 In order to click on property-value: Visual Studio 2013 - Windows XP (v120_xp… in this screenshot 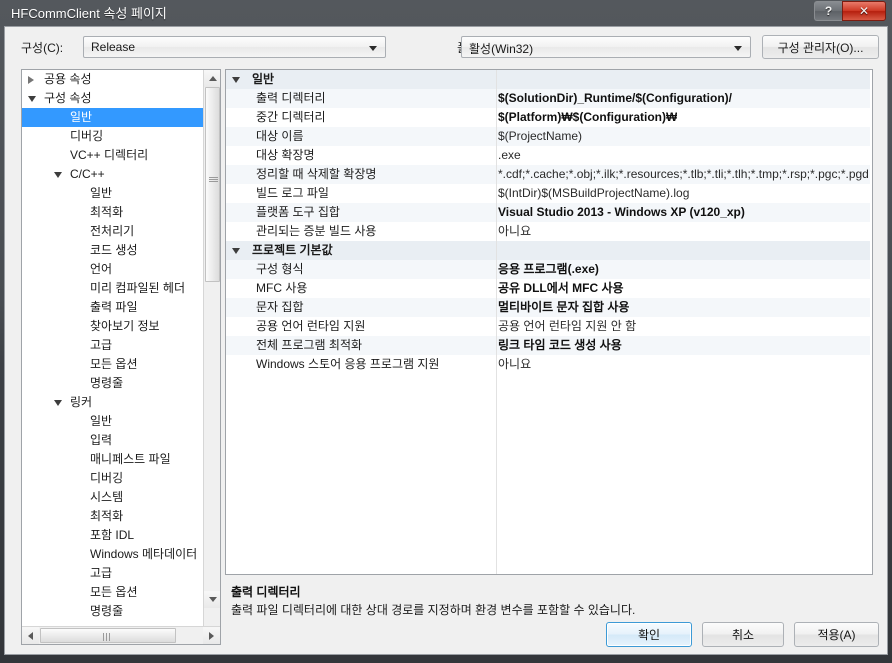, I will do `click(621, 212)`.